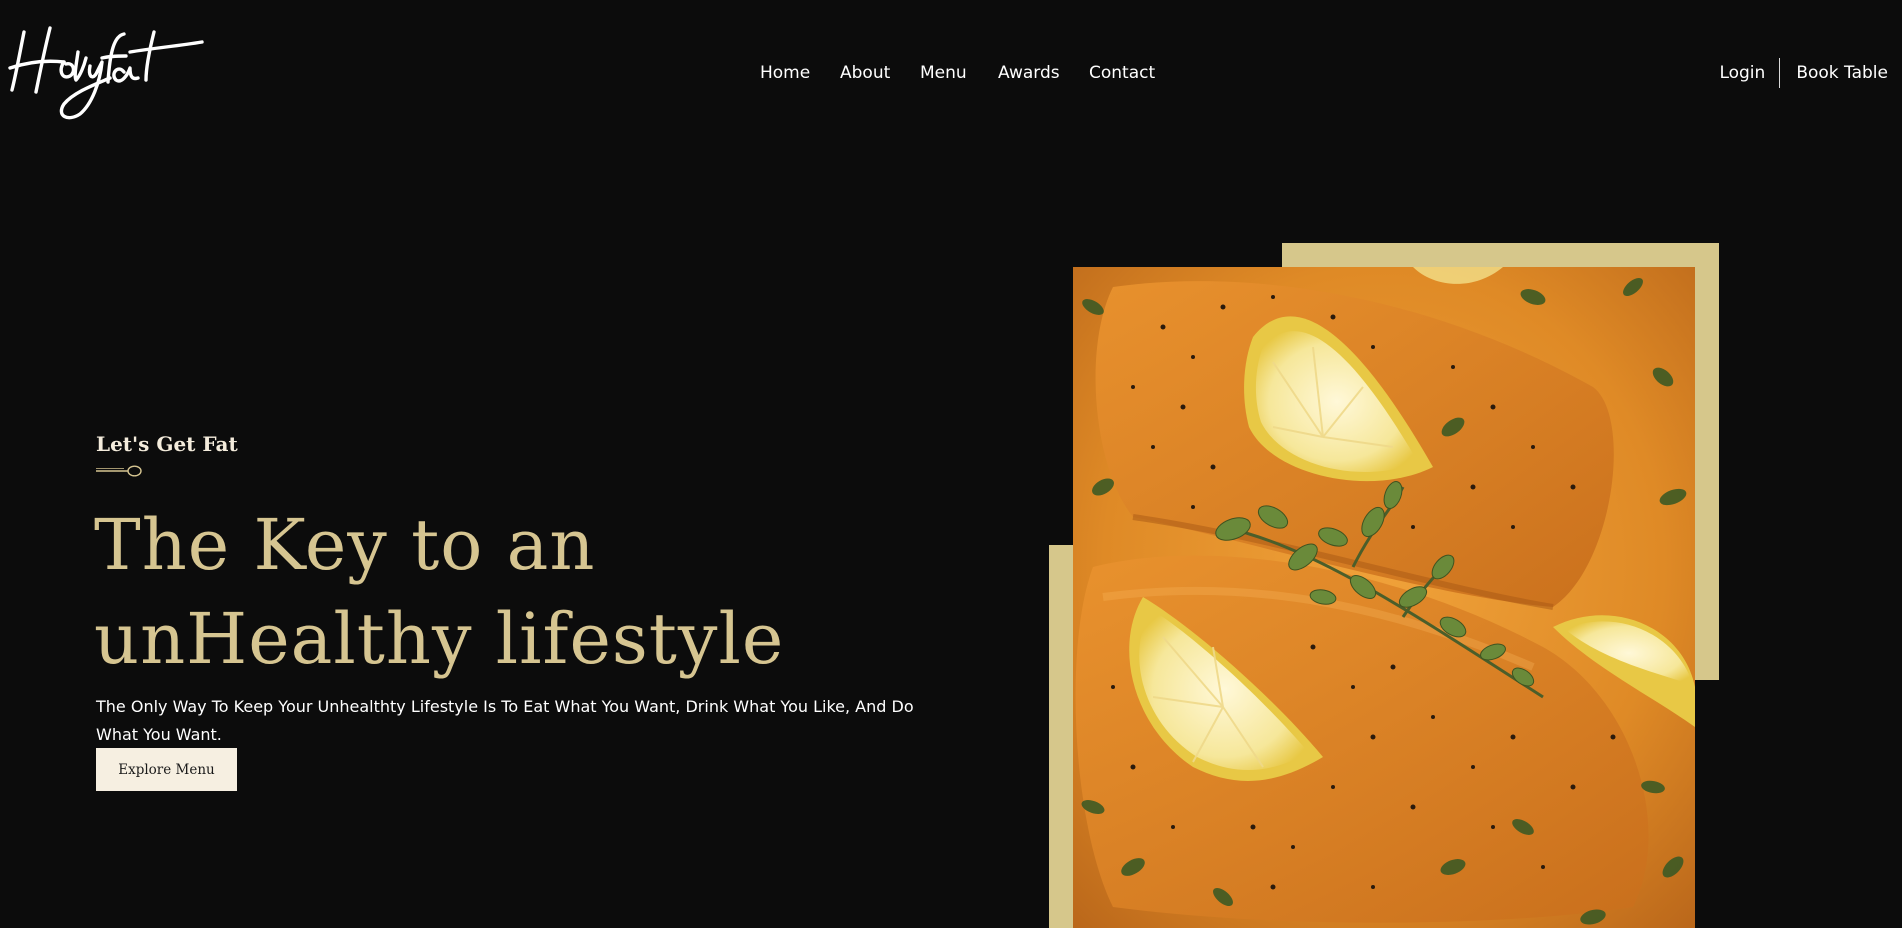  What do you see at coordinates (785, 73) in the screenshot?
I see `nav-item-home: Home` at bounding box center [785, 73].